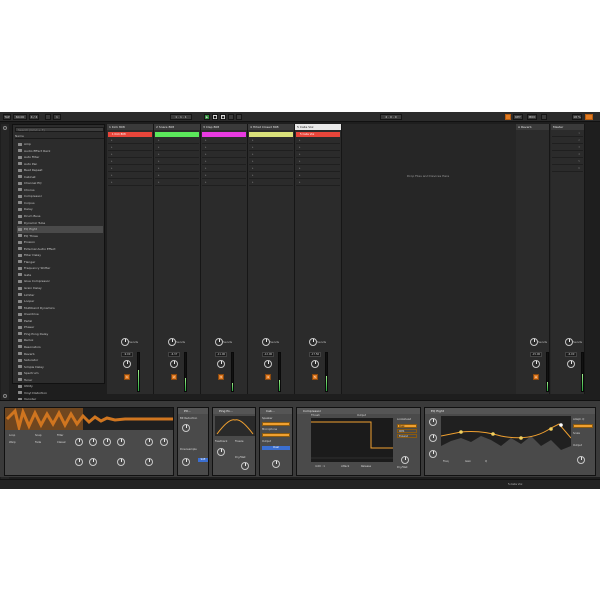 Image resolution: width=600 pixels, height=600 pixels. I want to click on automation-arm-button, so click(239, 117).